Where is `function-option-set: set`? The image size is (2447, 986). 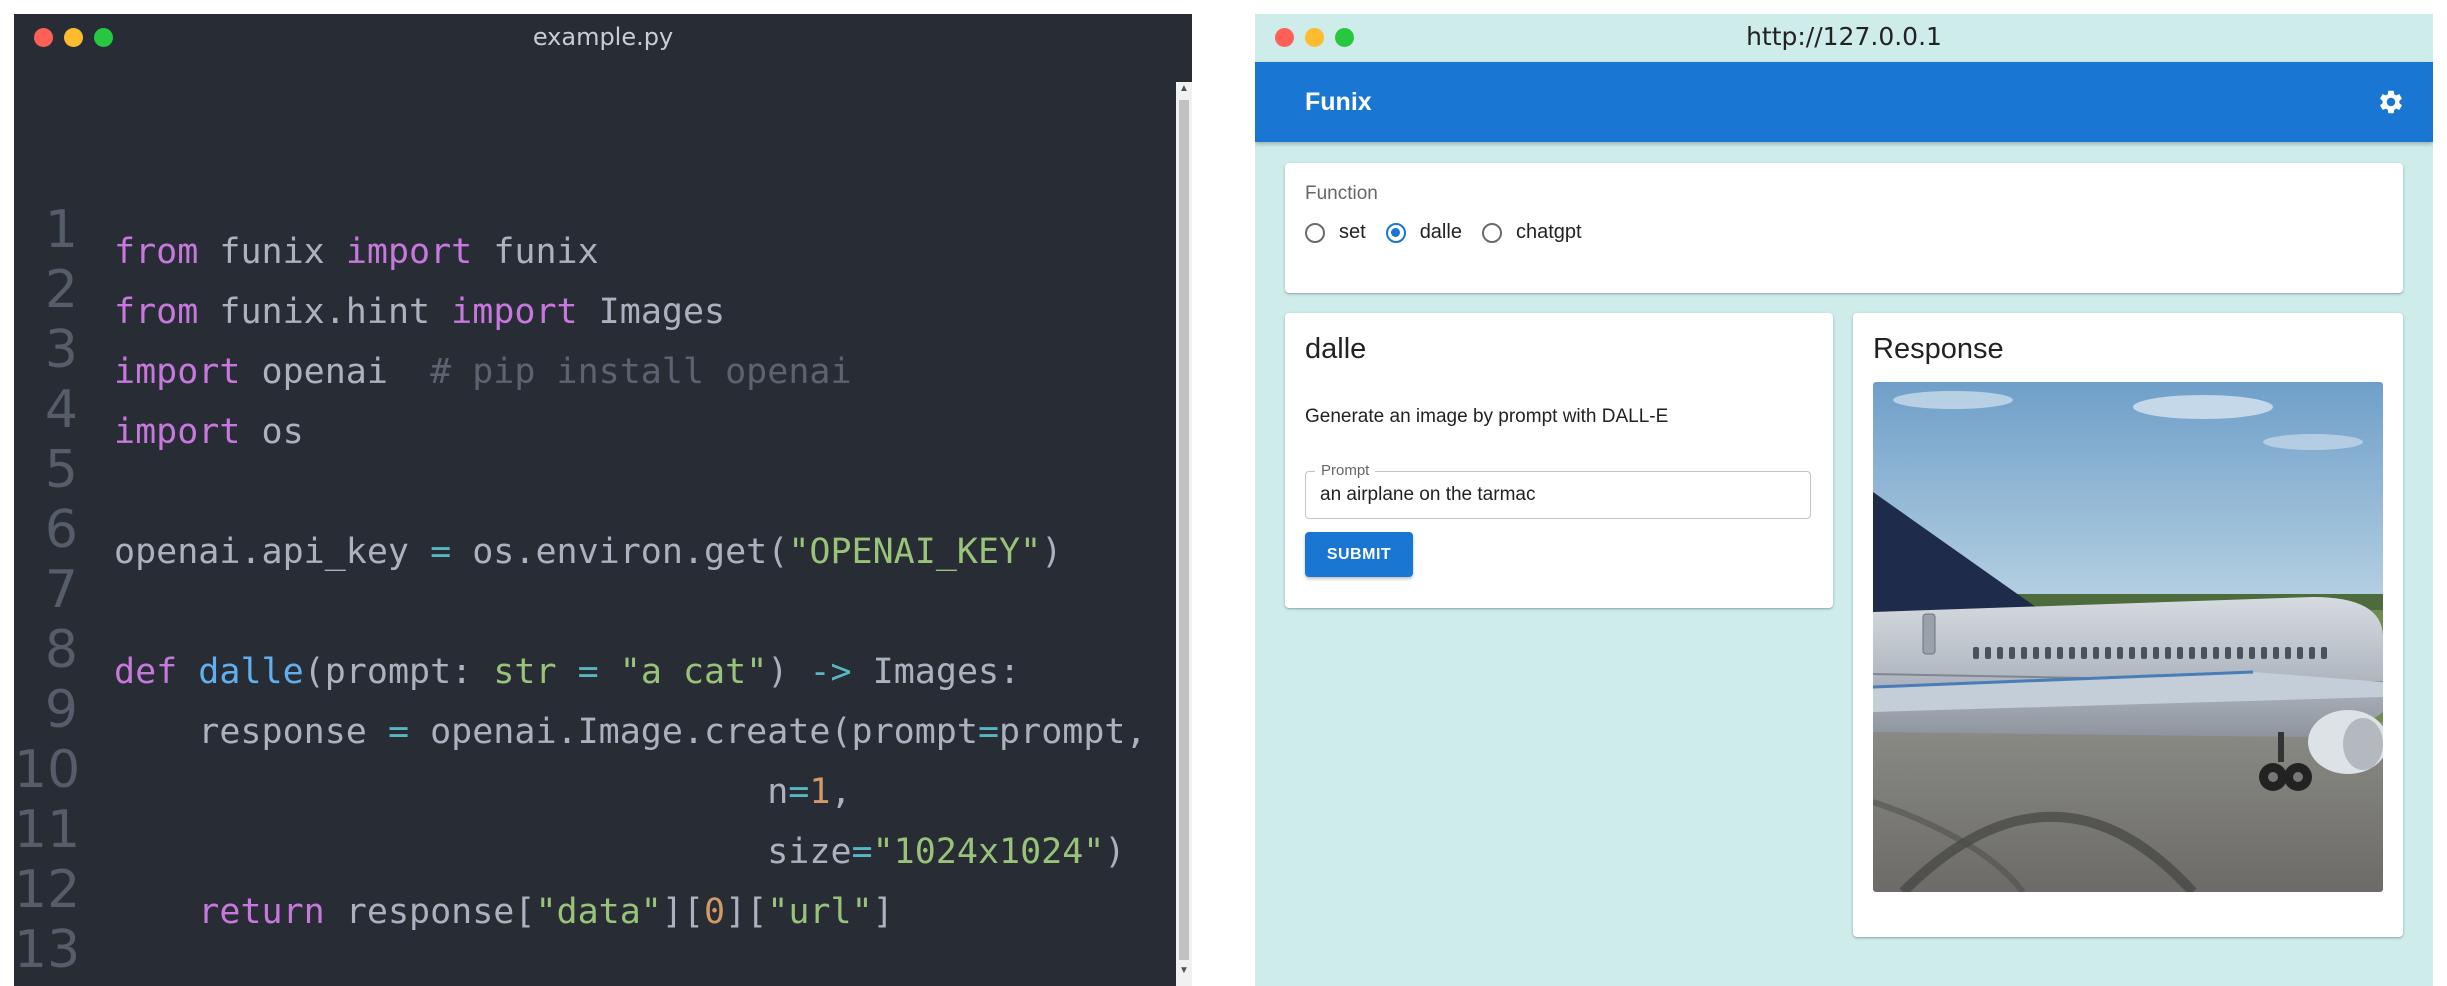 function-option-set: set is located at coordinates (1335, 232).